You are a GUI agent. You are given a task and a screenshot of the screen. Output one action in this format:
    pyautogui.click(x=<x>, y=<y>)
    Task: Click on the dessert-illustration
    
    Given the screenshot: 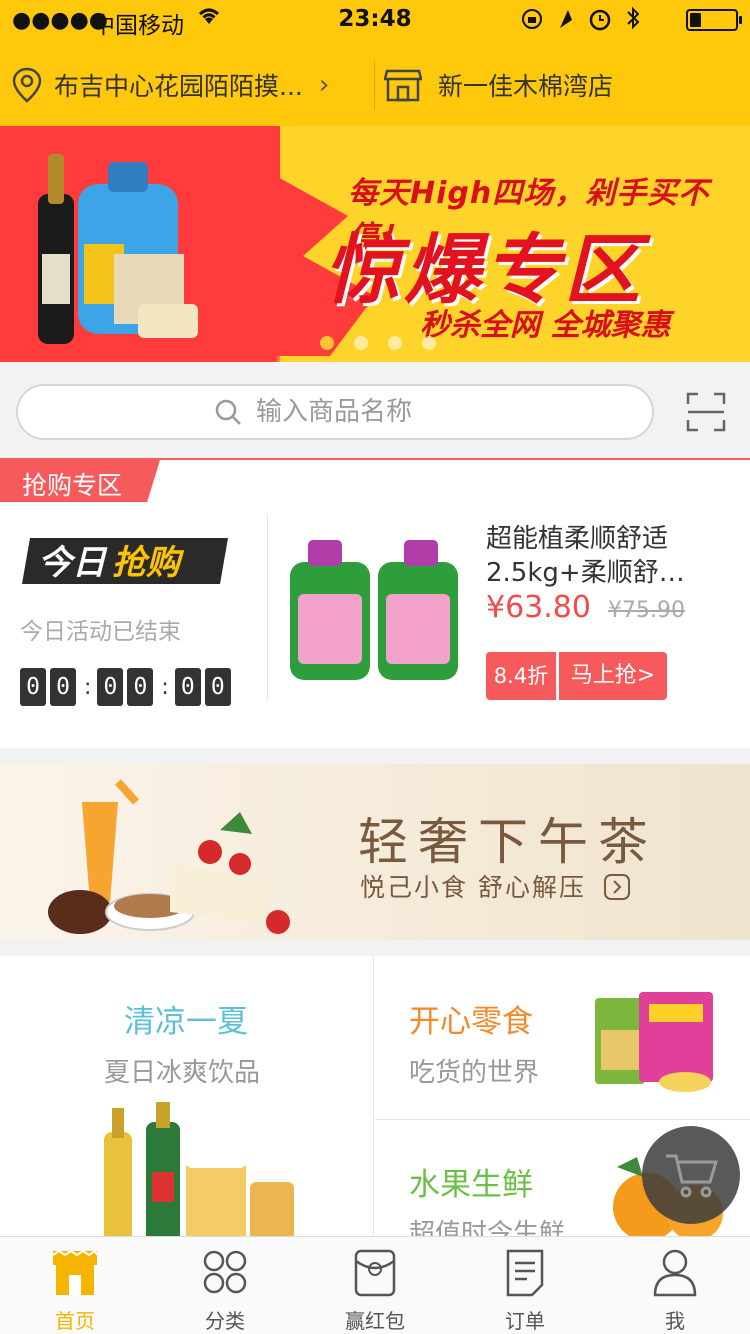 What is the action you would take?
    pyautogui.click(x=169, y=856)
    